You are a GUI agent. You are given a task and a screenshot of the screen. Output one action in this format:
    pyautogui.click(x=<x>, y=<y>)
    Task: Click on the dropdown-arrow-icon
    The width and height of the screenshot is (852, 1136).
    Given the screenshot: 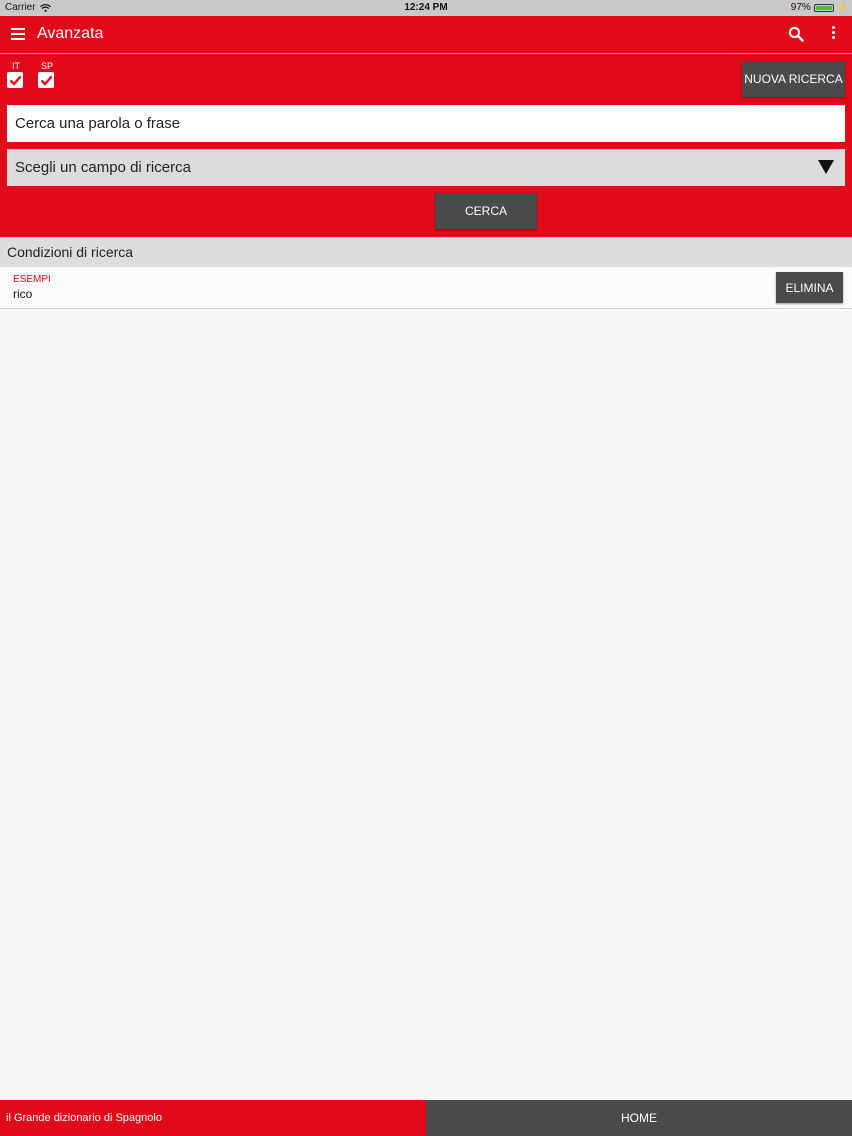 What is the action you would take?
    pyautogui.click(x=826, y=167)
    